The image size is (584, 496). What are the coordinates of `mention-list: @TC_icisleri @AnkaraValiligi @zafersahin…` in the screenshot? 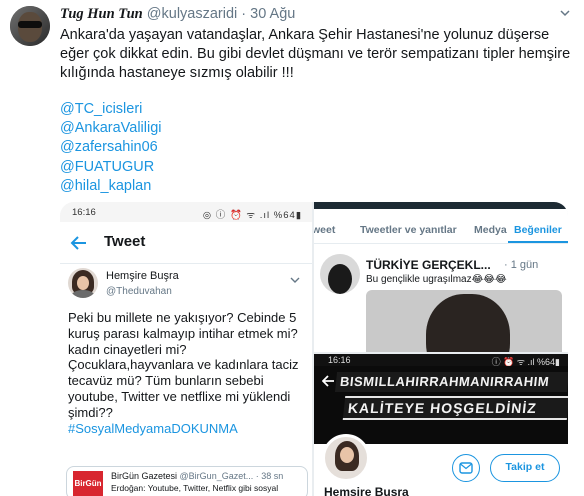 It's located at (111, 148).